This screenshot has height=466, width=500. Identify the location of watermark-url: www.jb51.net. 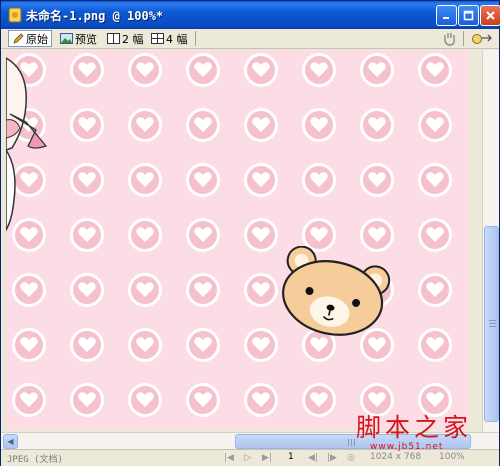
(407, 447).